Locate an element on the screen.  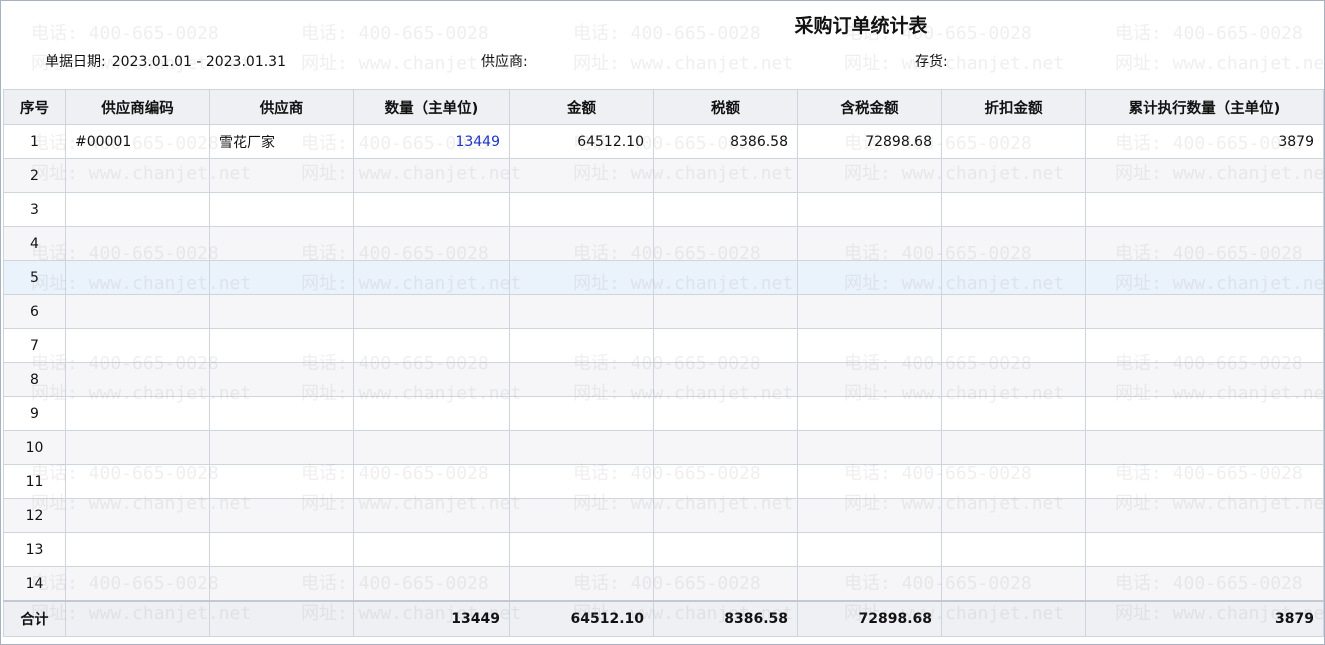
cell-index: 11 is located at coordinates (34, 481).